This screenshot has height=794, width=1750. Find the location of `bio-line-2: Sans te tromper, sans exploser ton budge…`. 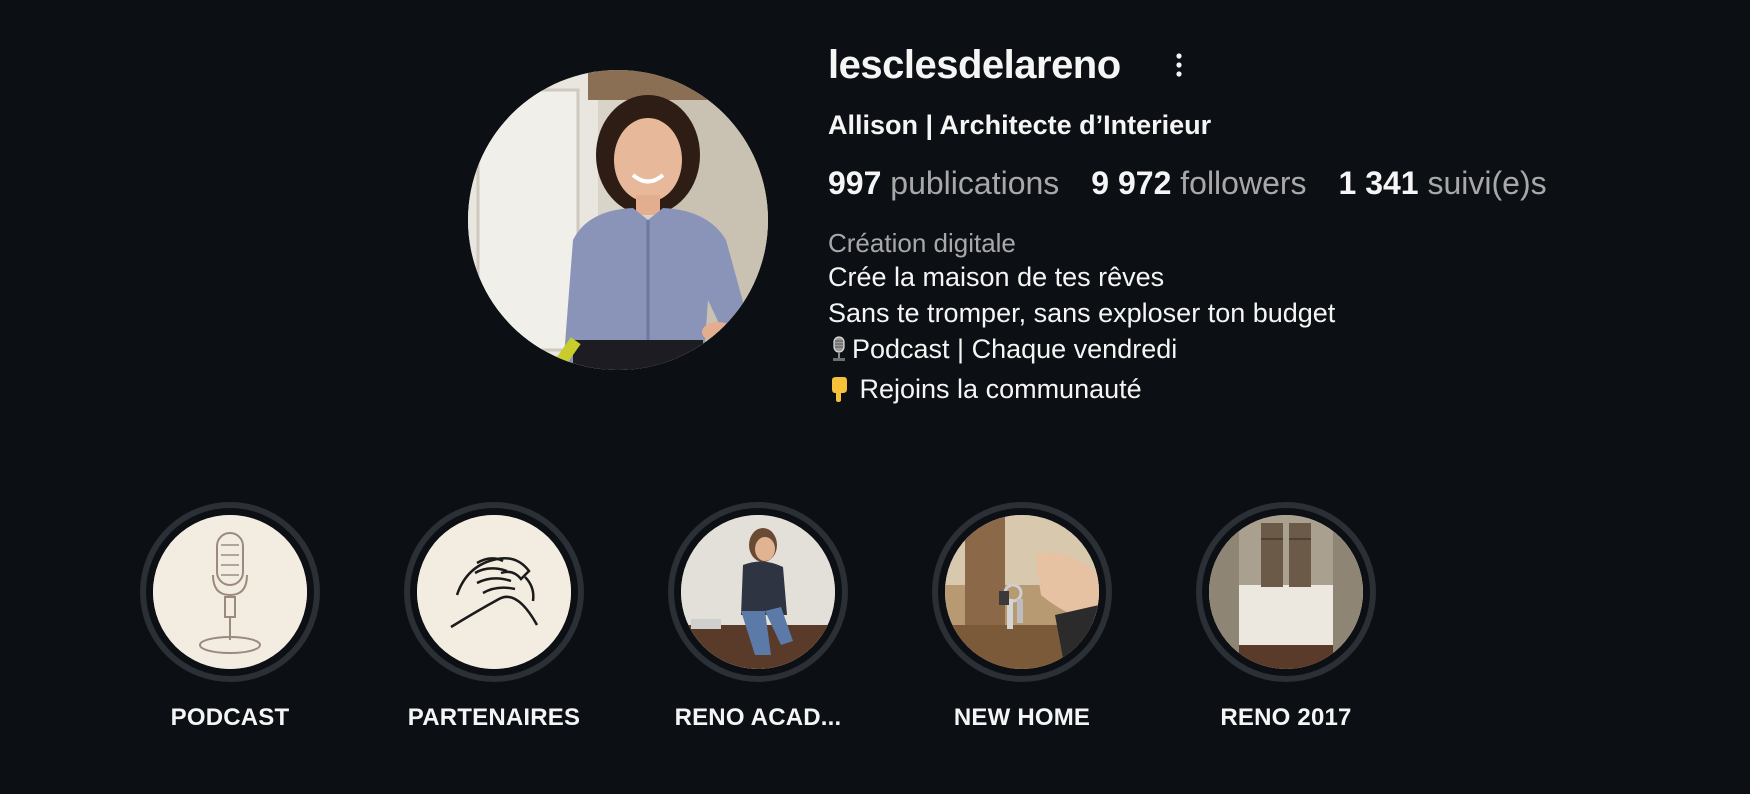

bio-line-2: Sans te tromper, sans exploser ton budge… is located at coordinates (1082, 313).